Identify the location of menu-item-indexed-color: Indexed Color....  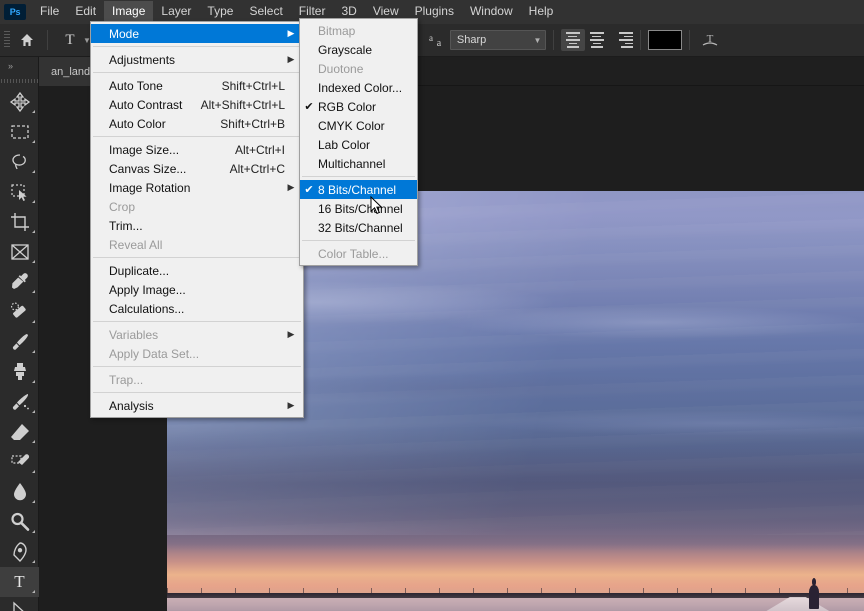
(358, 87).